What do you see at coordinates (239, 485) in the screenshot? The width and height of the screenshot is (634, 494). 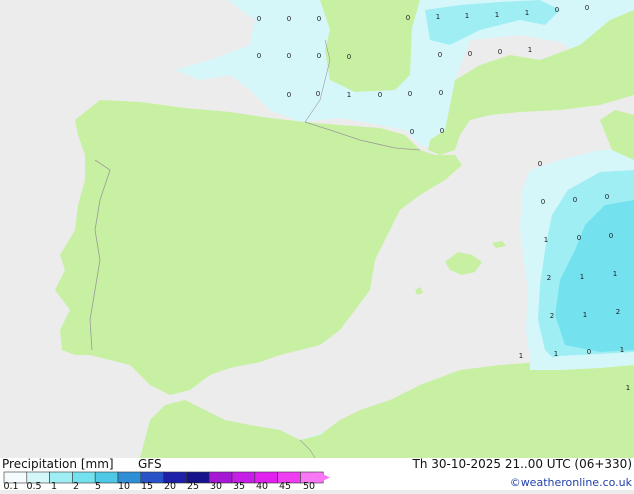 I see `legend-tick-label: 35` at bounding box center [239, 485].